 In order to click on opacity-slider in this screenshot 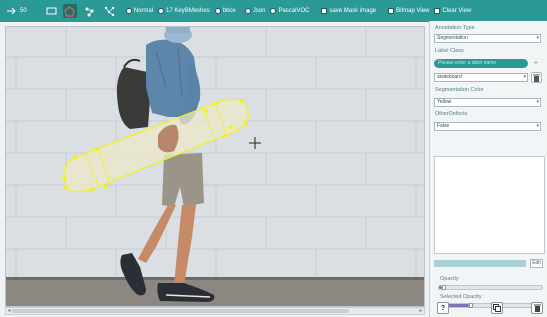, I will do `click(490, 287)`.